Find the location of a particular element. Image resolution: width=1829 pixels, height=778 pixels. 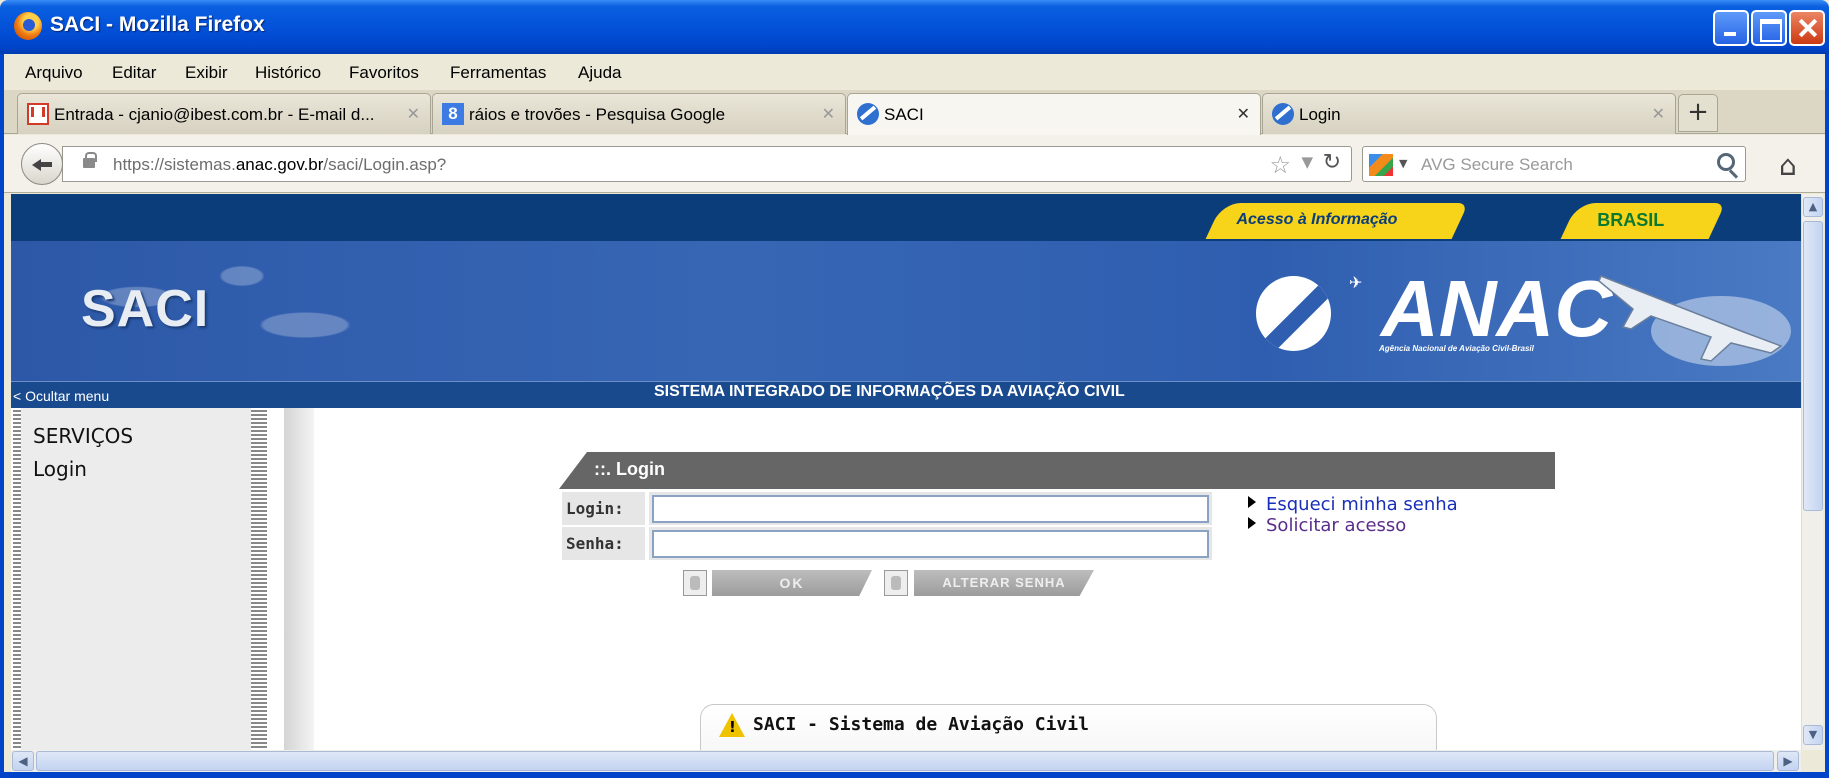

notice-title: SACI - Sistema de Aviação Civil is located at coordinates (921, 724).